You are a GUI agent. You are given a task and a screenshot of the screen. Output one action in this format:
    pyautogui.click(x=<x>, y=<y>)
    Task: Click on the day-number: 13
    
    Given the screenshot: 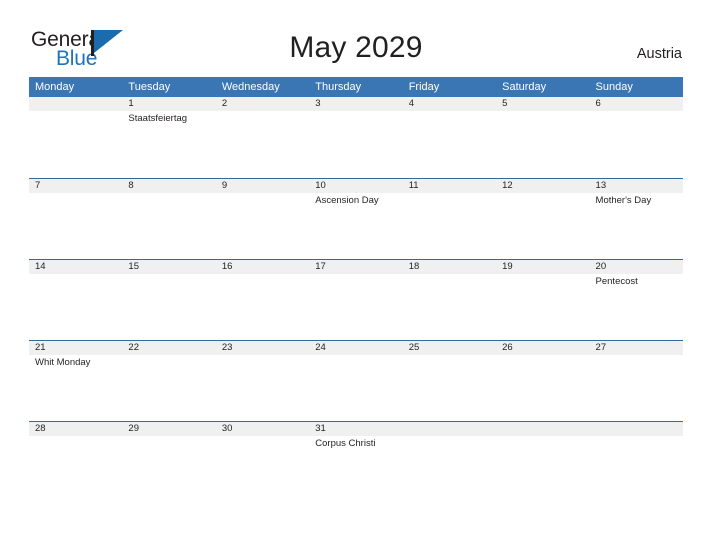 What is the action you would take?
    pyautogui.click(x=636, y=186)
    